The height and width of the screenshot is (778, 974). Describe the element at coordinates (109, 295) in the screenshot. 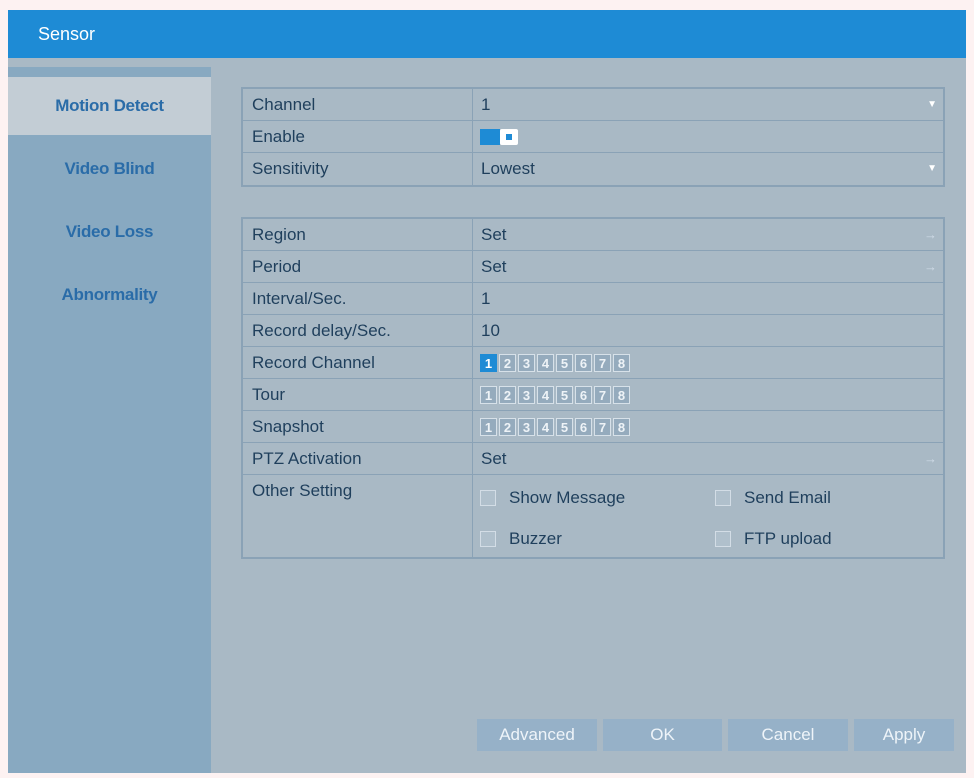

I see `sidebar-item-abnormality: Abnormality` at that location.